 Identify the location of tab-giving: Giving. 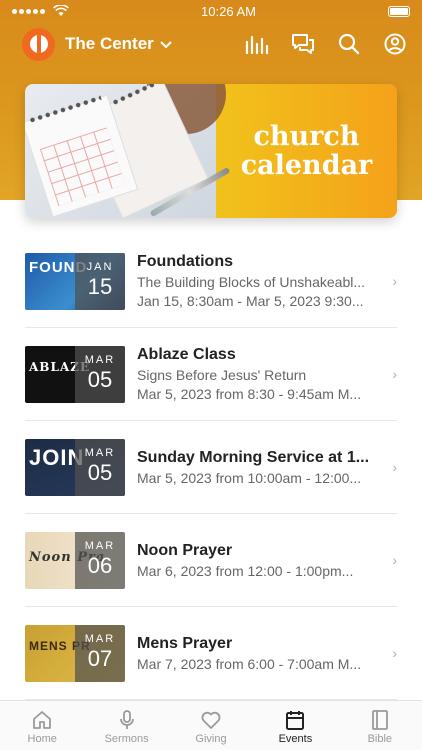
(211, 725).